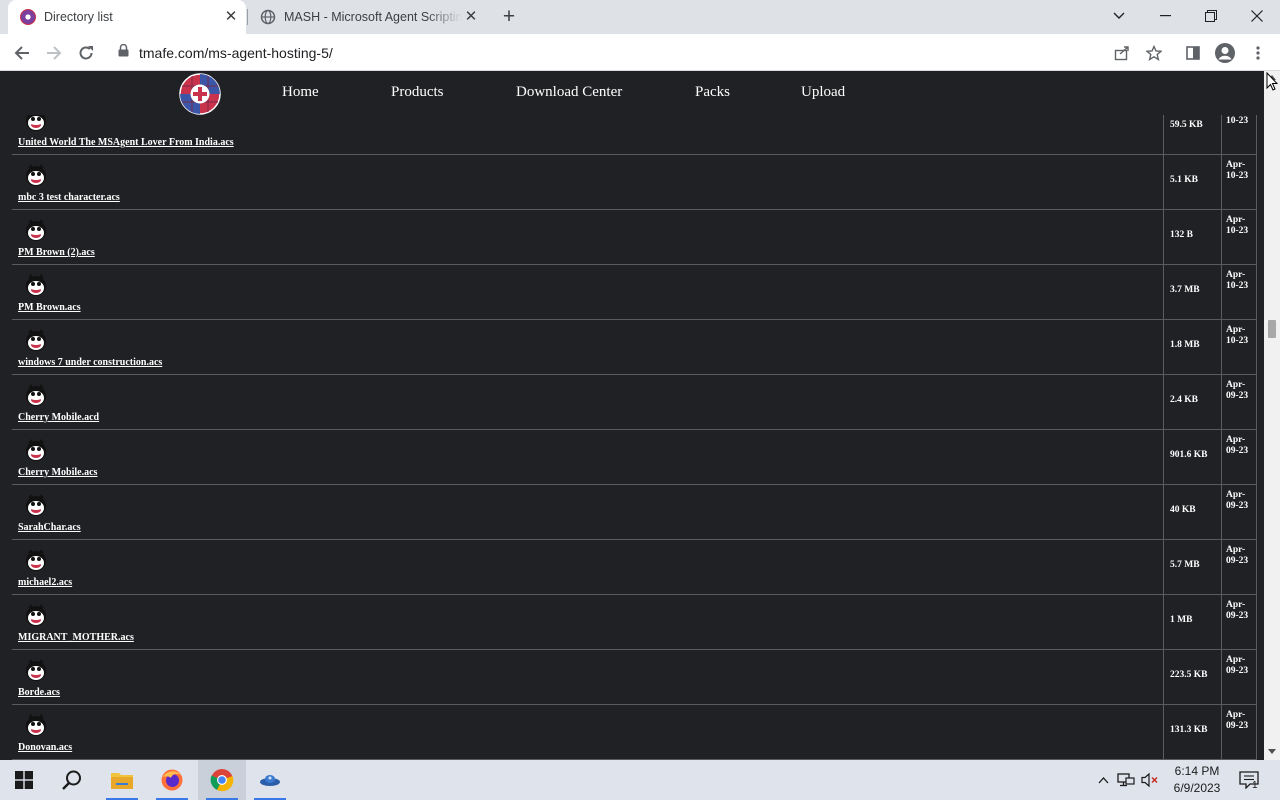 The width and height of the screenshot is (1280, 800). Describe the element at coordinates (587, 457) in the screenshot. I see `file-name-cell: Cherry Mobile.acs` at that location.